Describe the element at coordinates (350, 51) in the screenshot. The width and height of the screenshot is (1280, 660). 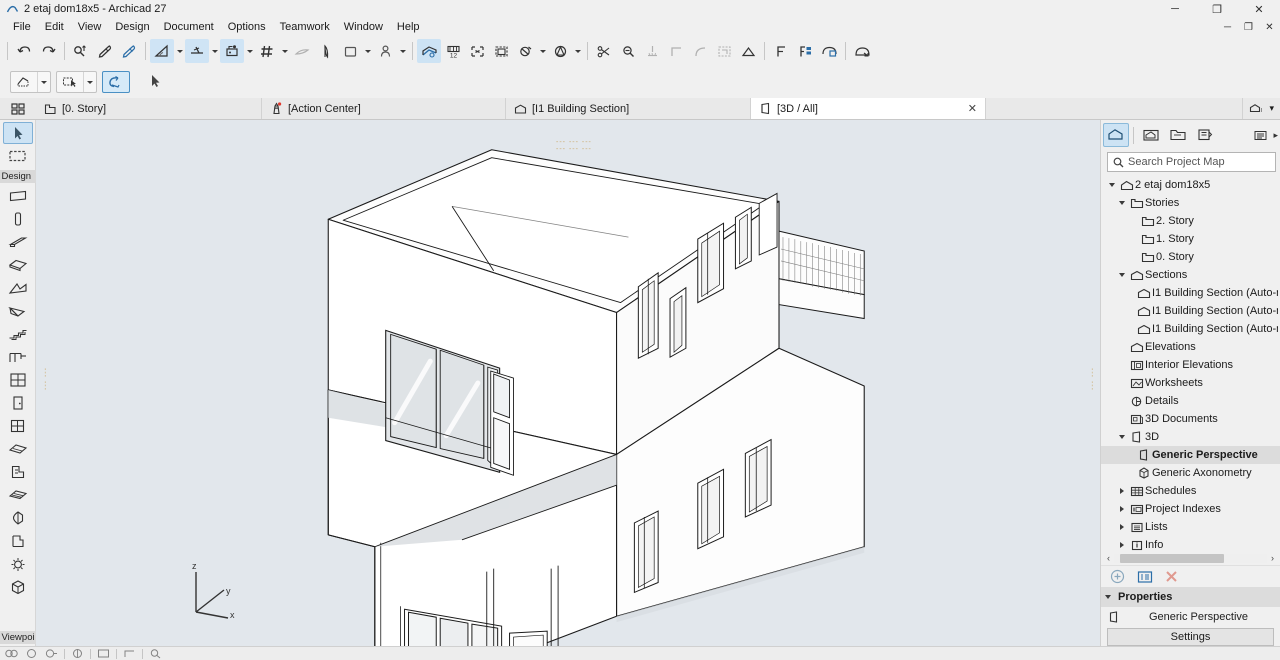
I see `work-plane-icon` at that location.